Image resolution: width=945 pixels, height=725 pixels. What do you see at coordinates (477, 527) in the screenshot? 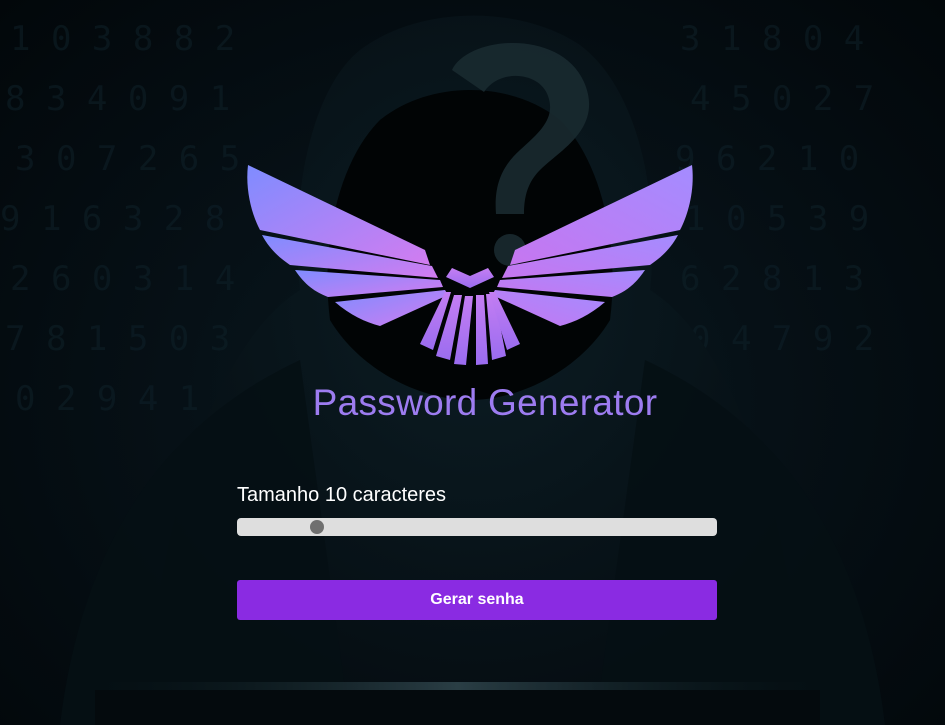
I see `length-slider` at bounding box center [477, 527].